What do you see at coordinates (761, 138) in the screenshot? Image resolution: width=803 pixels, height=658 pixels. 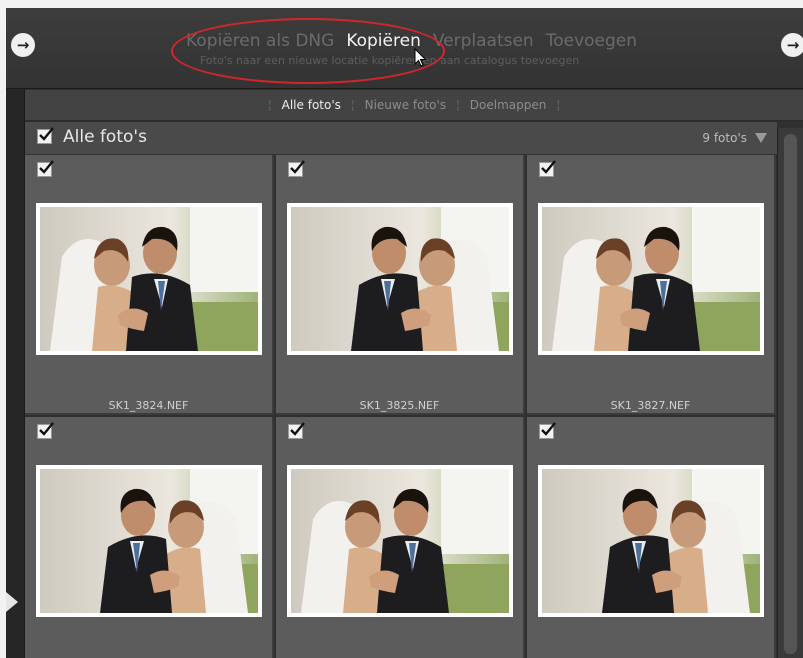 I see `triangle-down-icon` at bounding box center [761, 138].